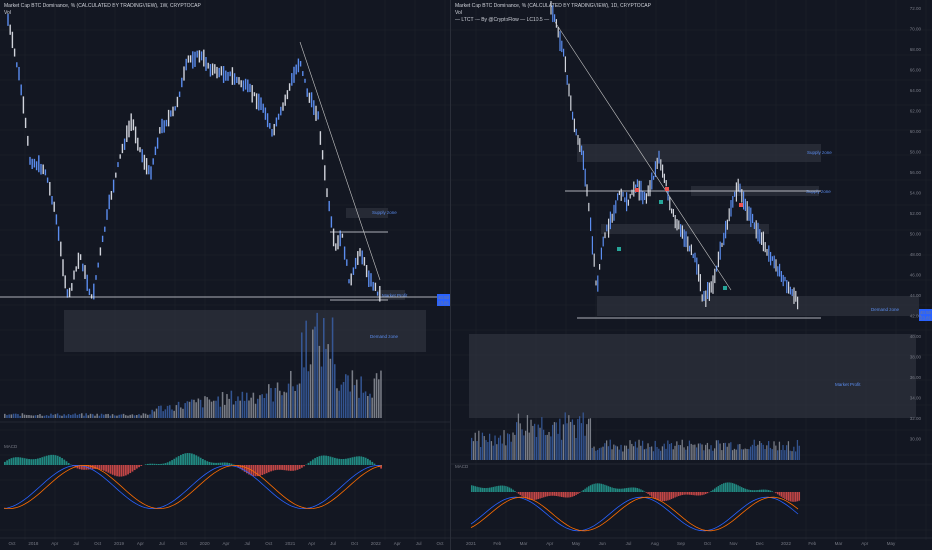  Describe the element at coordinates (839, 543) in the screenshot. I see `x-axis-tick-label: Mar` at that location.